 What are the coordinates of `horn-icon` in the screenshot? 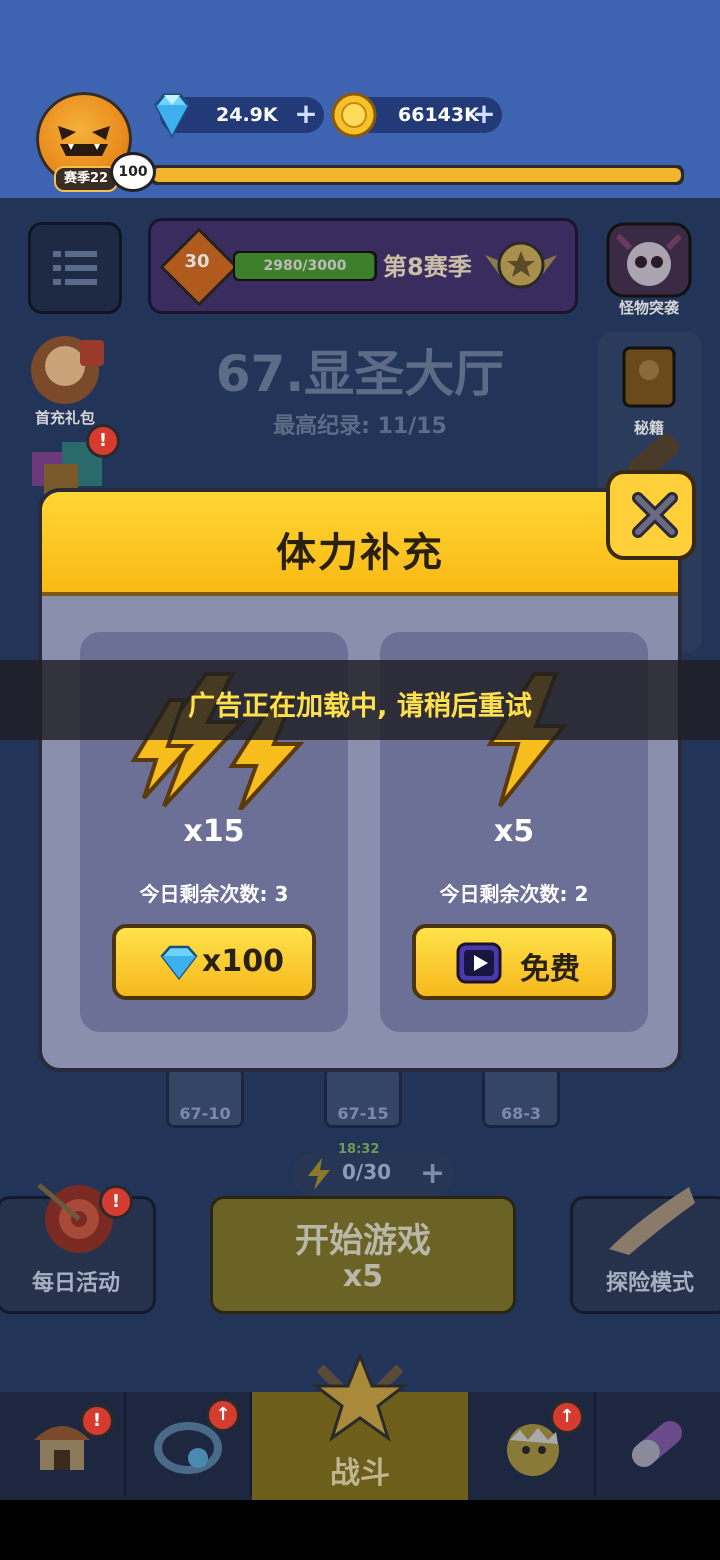 It's located at (652, 1221).